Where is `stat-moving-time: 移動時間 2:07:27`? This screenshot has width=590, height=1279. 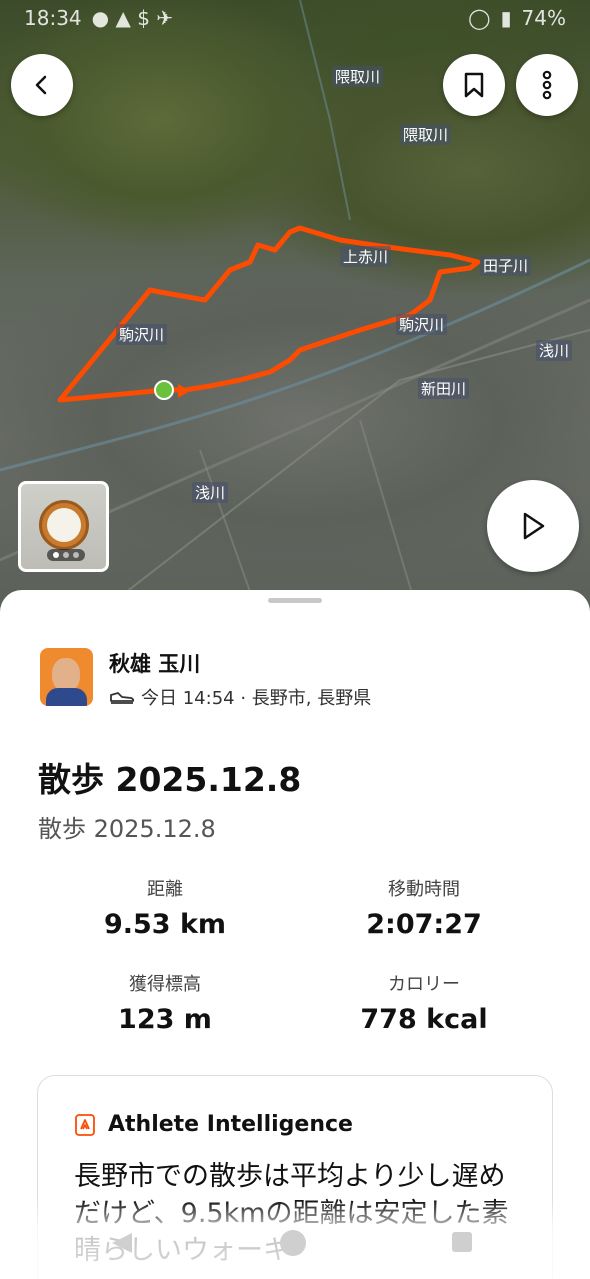
stat-moving-time: 移動時間 2:07:27 is located at coordinates (424, 907).